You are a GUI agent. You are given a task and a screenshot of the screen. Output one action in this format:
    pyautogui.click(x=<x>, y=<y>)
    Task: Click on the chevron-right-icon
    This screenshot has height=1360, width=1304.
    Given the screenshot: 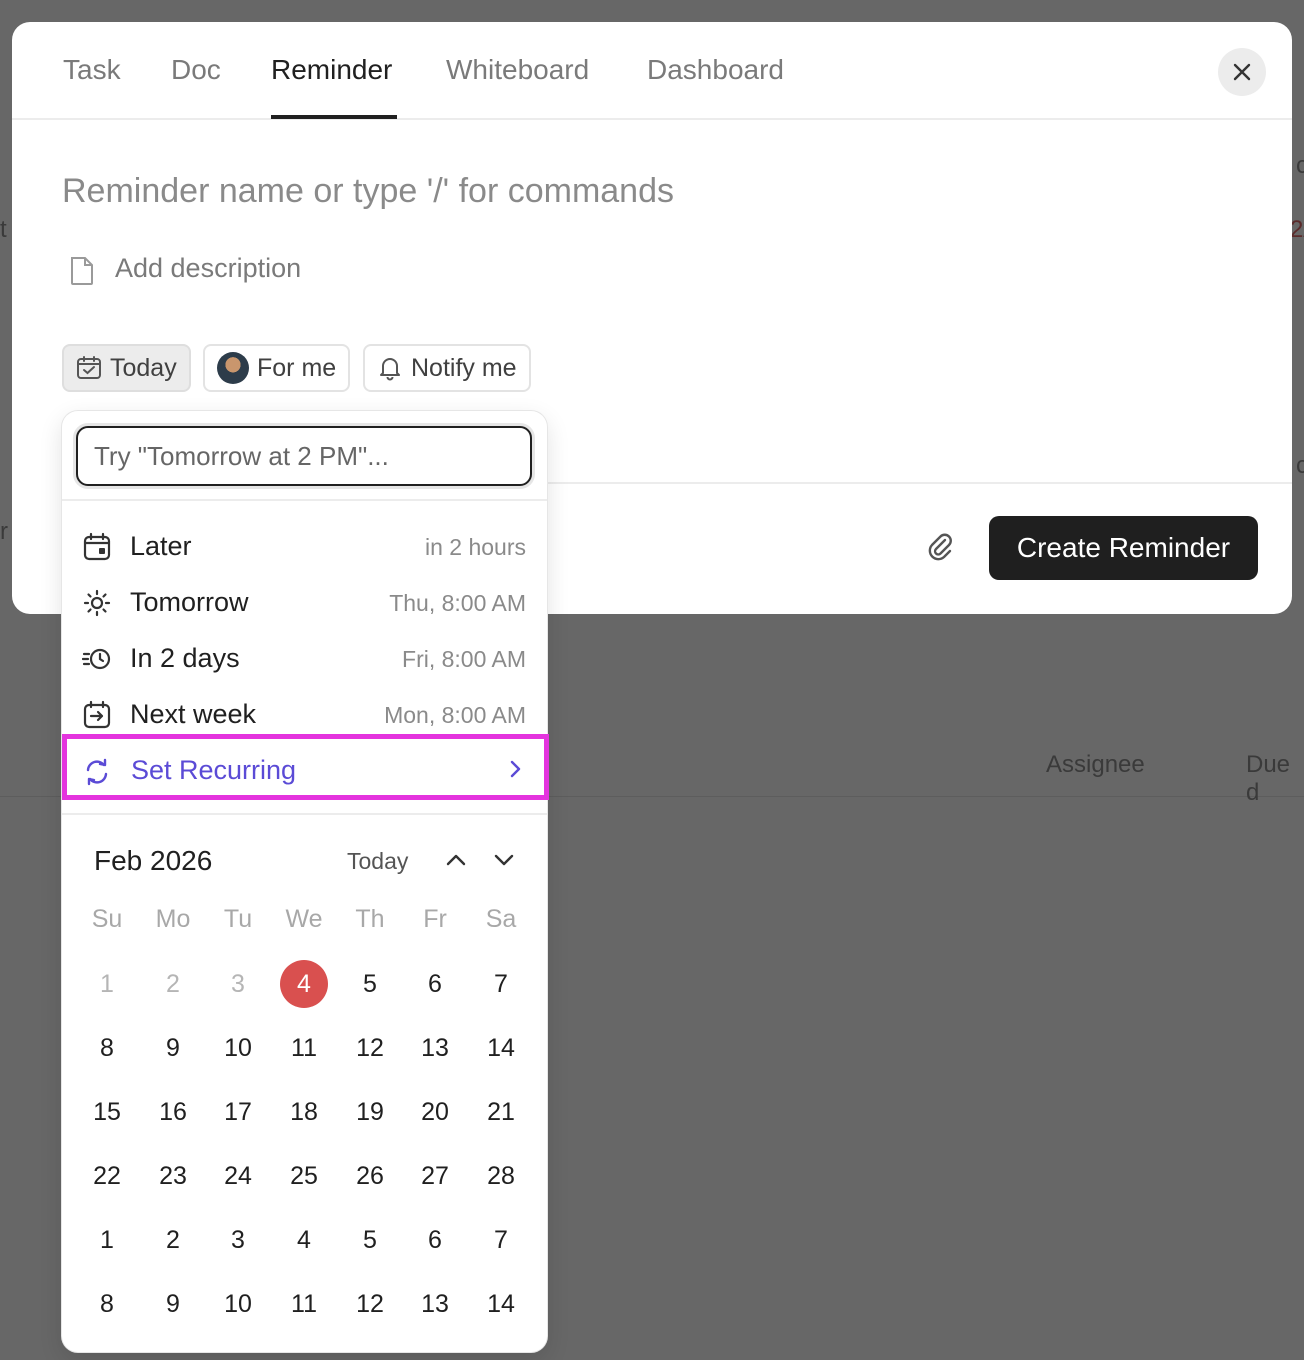 What is the action you would take?
    pyautogui.click(x=515, y=769)
    